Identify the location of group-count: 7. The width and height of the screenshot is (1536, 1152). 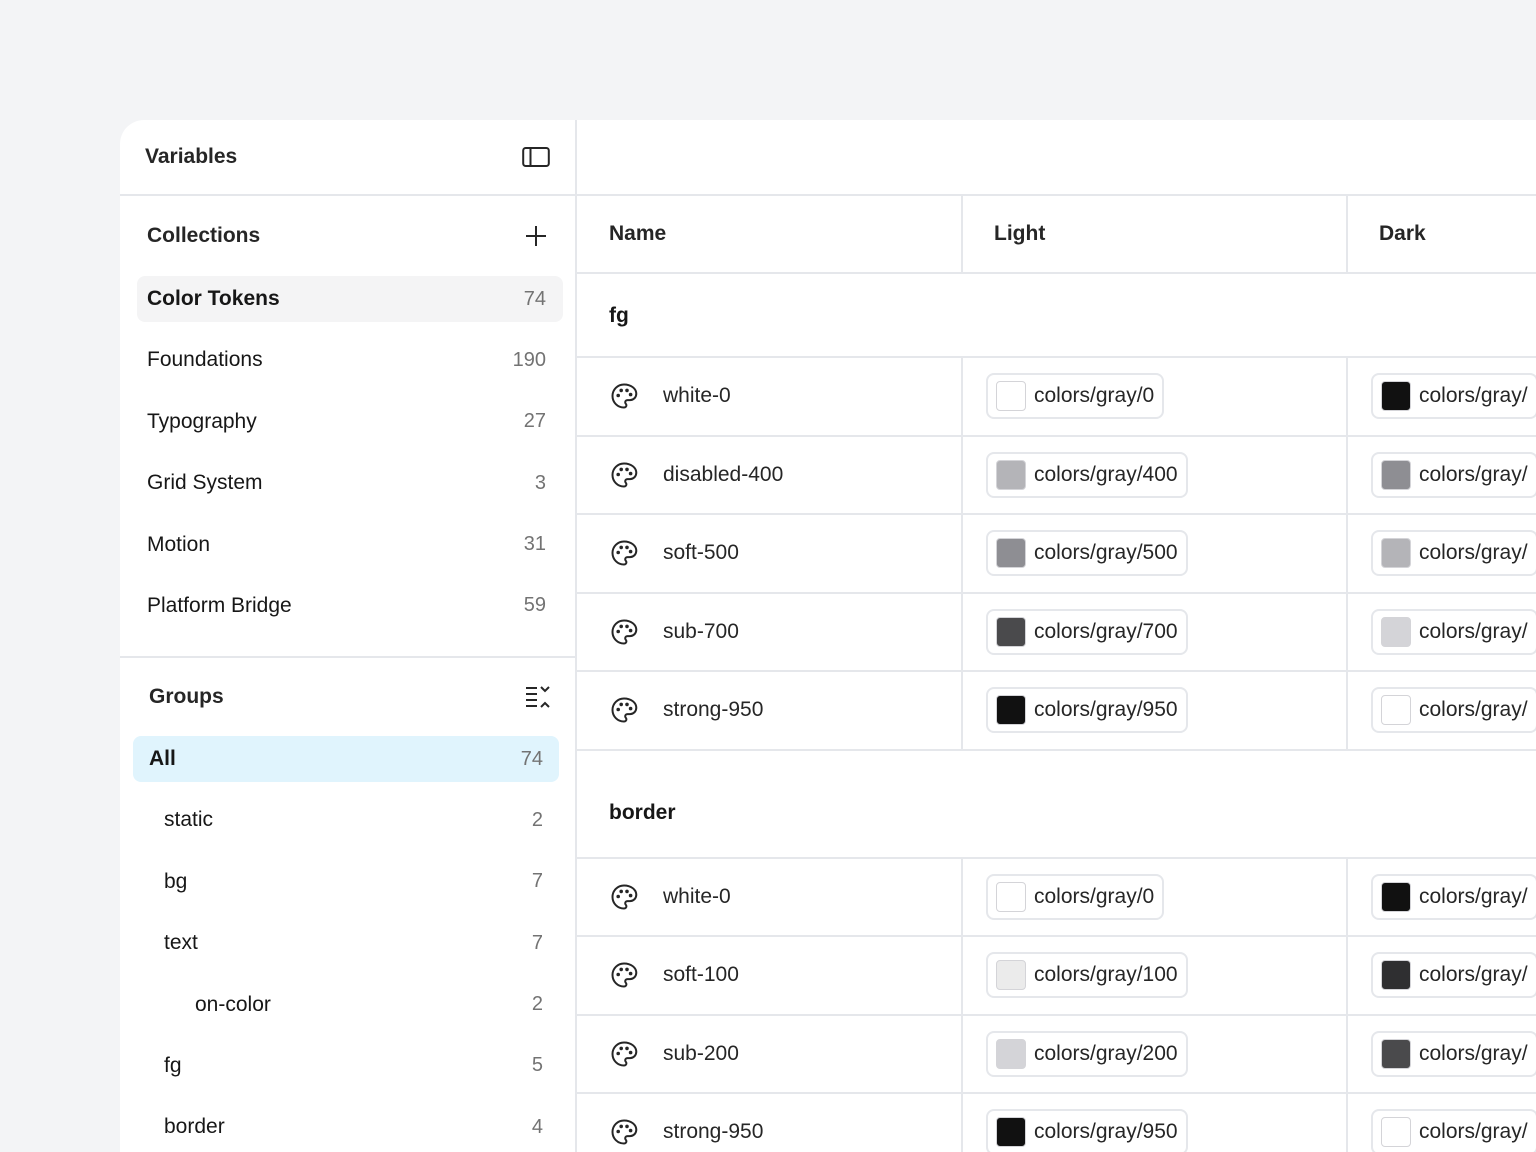
(537, 881).